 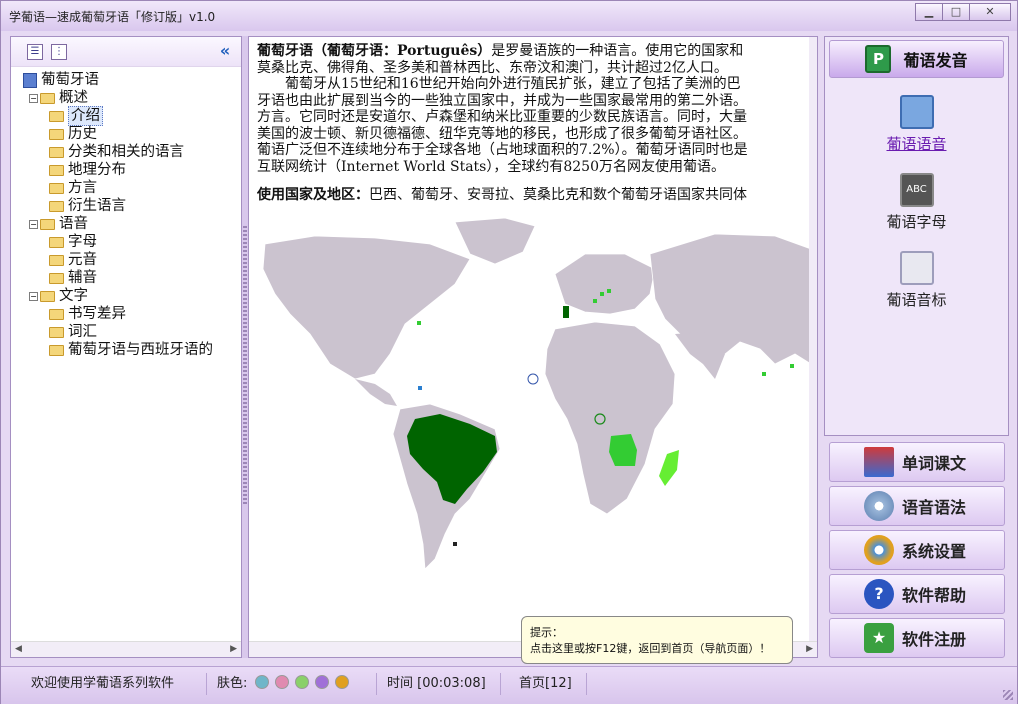 What do you see at coordinates (376, 392) in the screenshot?
I see `map-central-america` at bounding box center [376, 392].